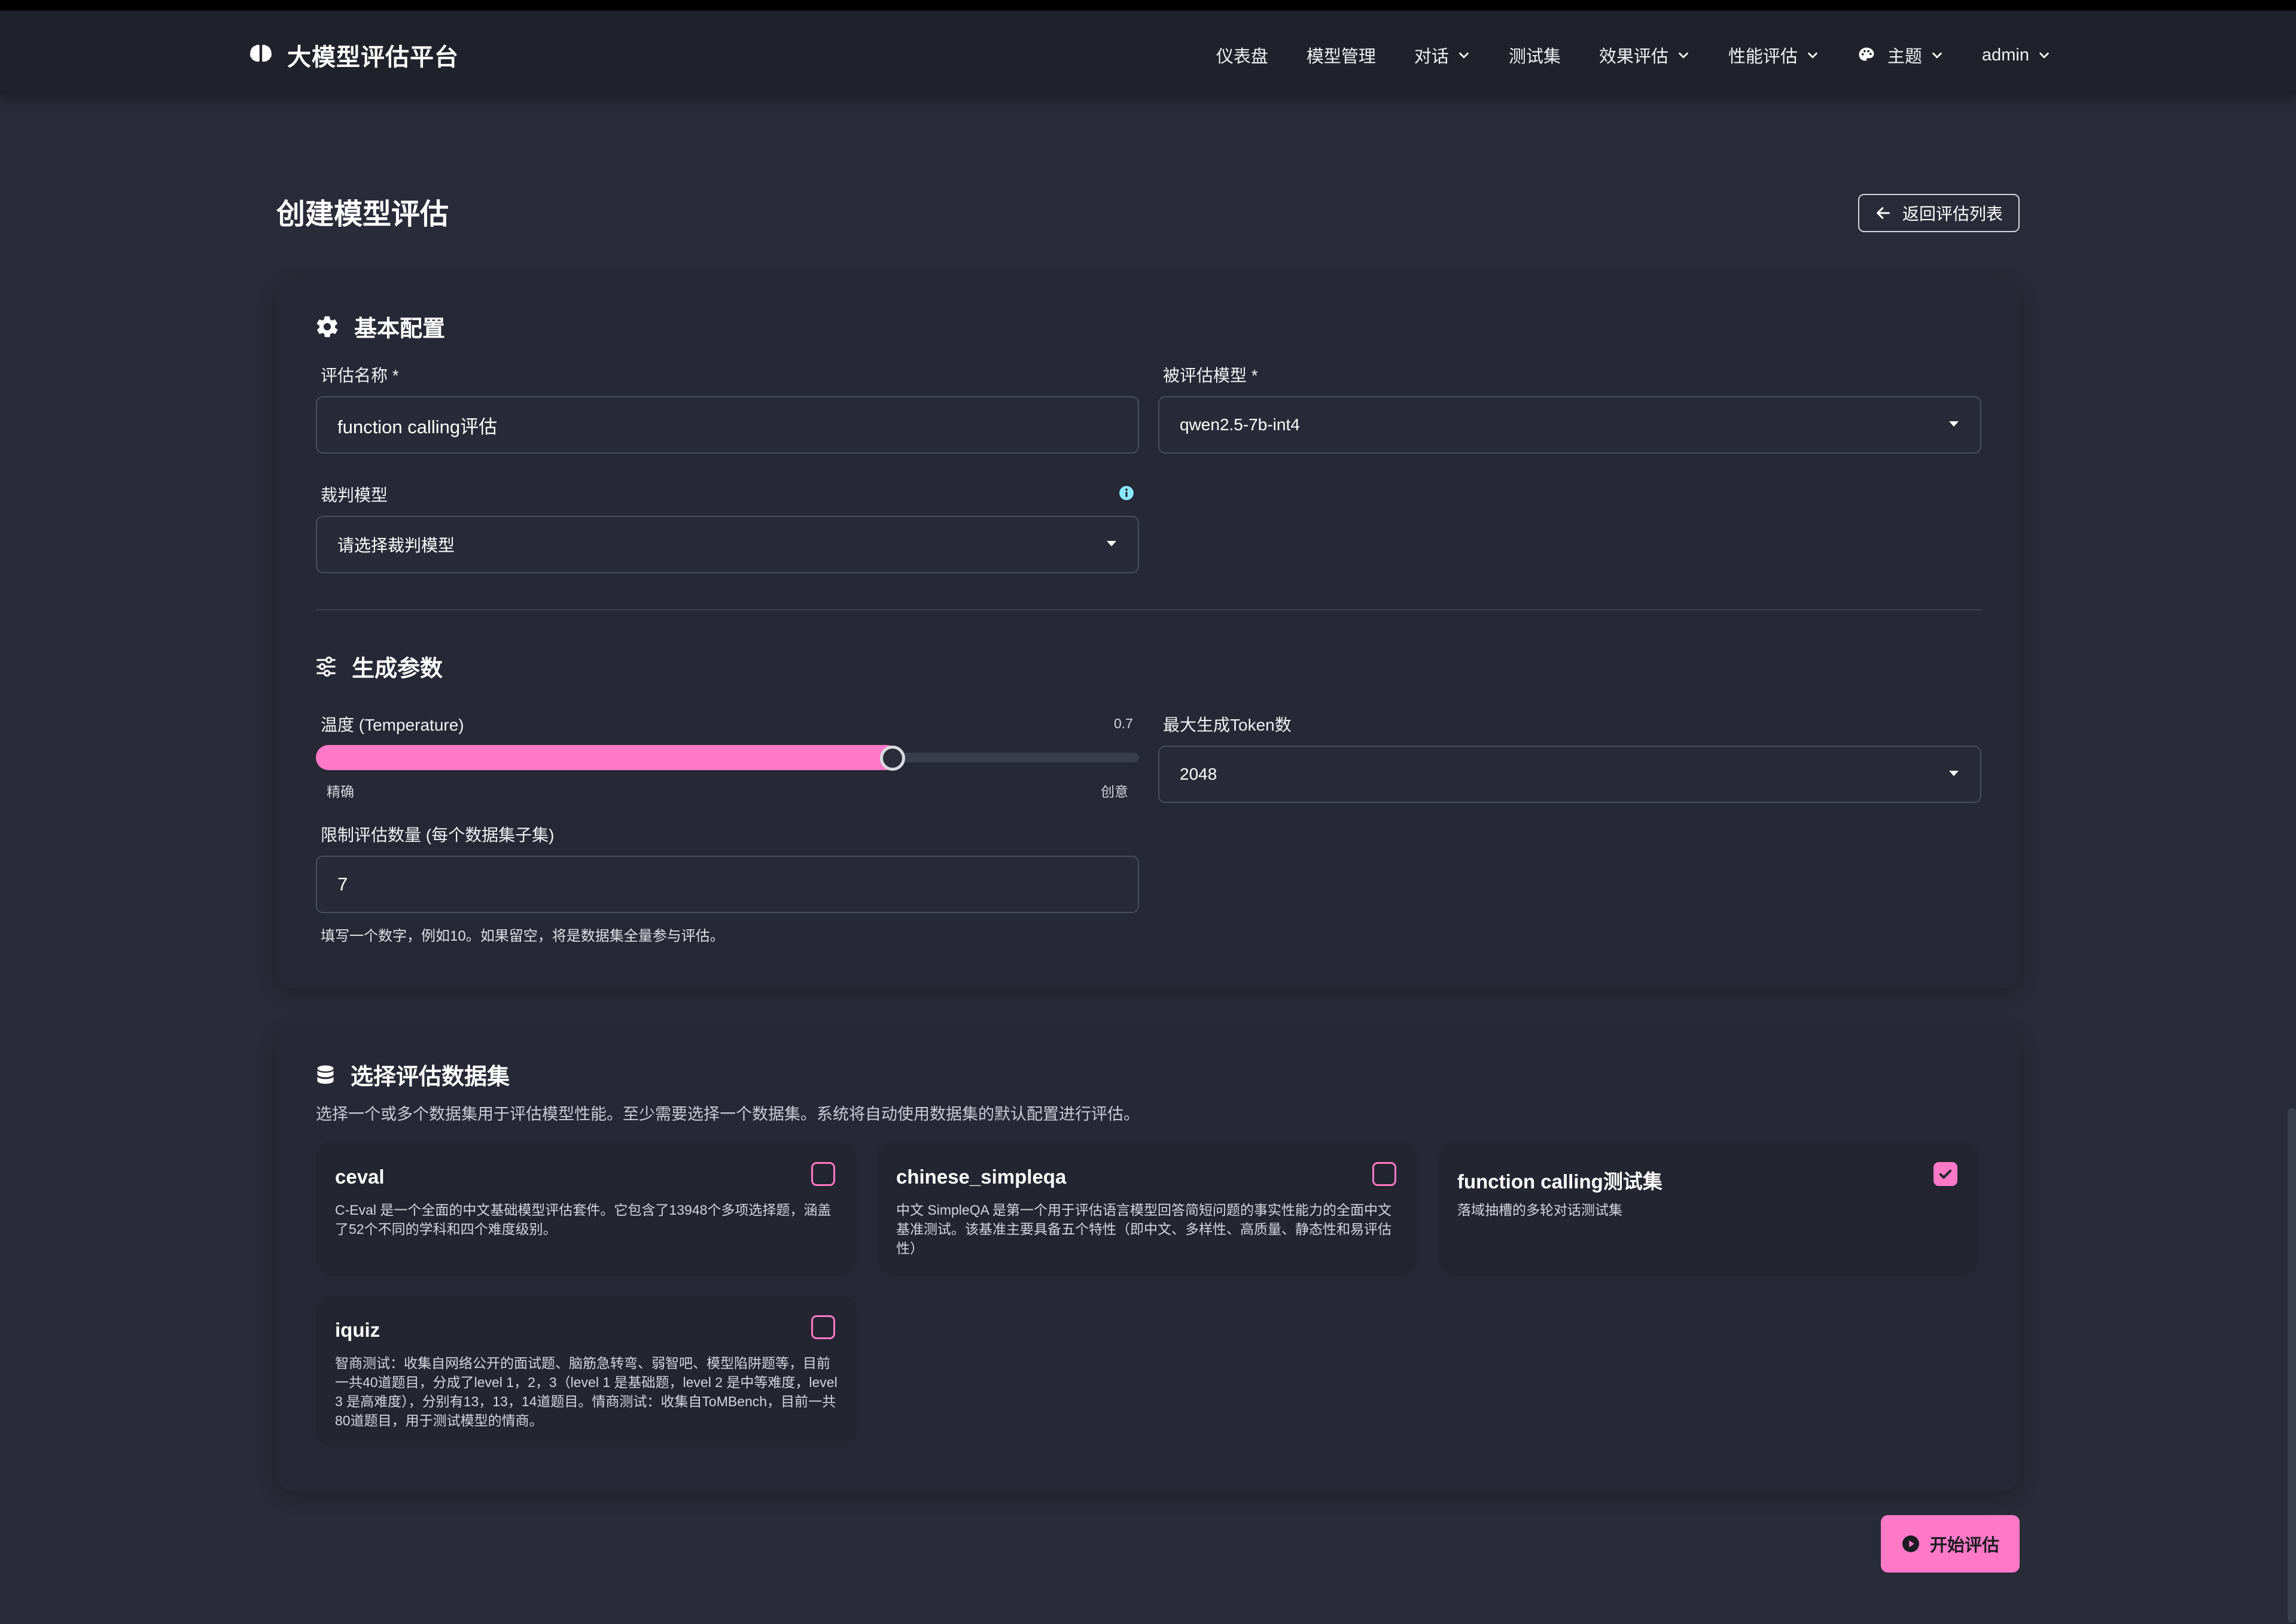  What do you see at coordinates (1559, 1181) in the screenshot?
I see `dataset-name: function calling测试集` at bounding box center [1559, 1181].